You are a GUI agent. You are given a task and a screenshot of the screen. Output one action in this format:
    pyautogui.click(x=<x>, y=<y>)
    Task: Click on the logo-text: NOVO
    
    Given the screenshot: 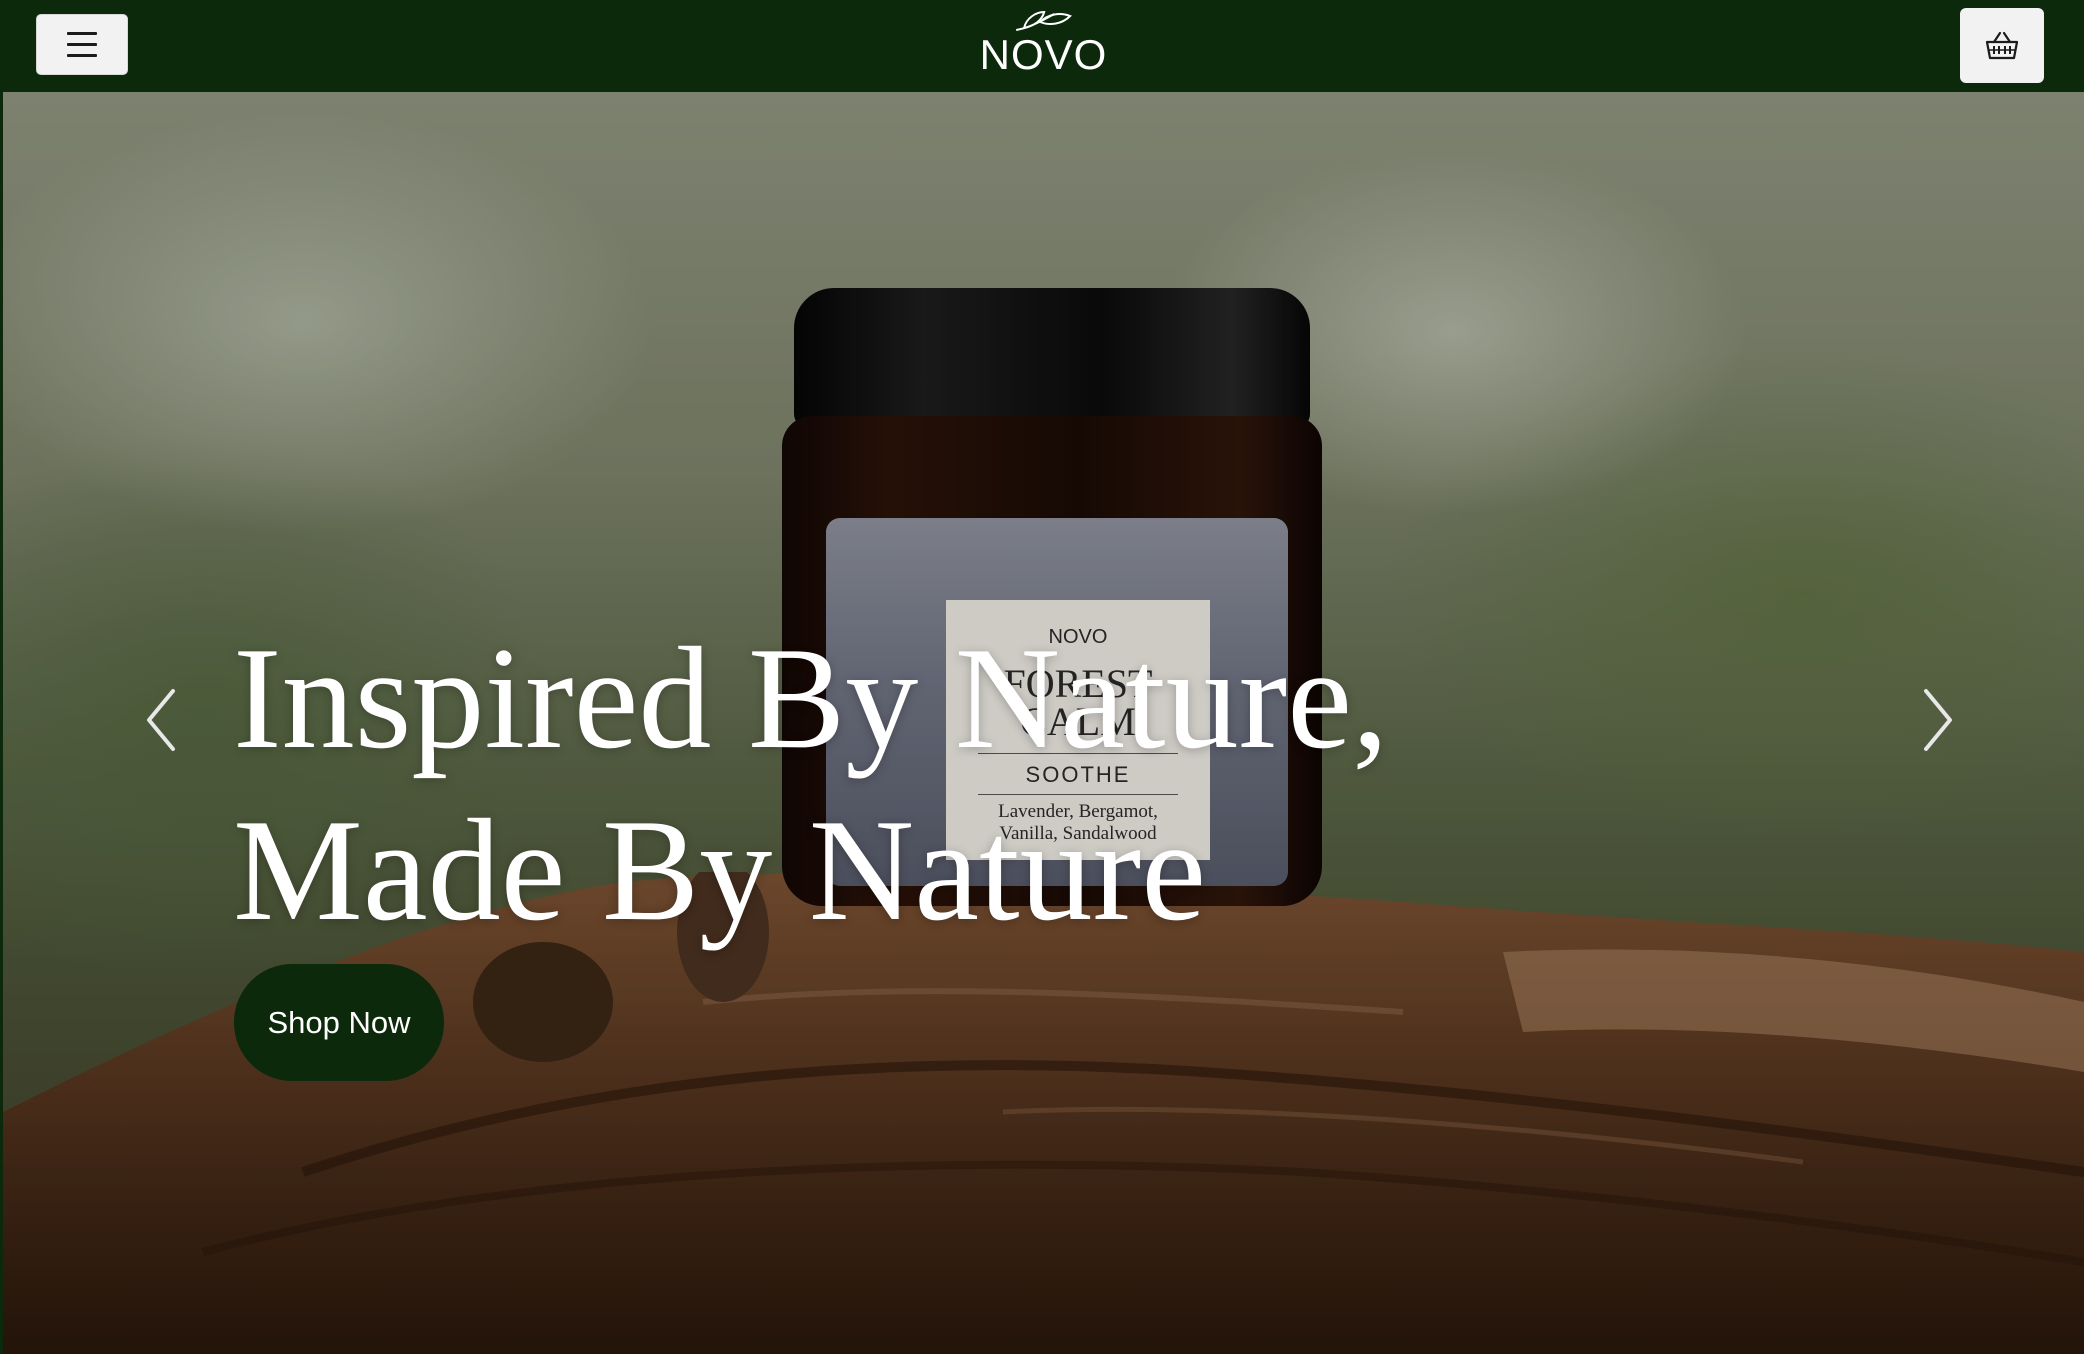 What is the action you would take?
    pyautogui.click(x=1043, y=54)
    